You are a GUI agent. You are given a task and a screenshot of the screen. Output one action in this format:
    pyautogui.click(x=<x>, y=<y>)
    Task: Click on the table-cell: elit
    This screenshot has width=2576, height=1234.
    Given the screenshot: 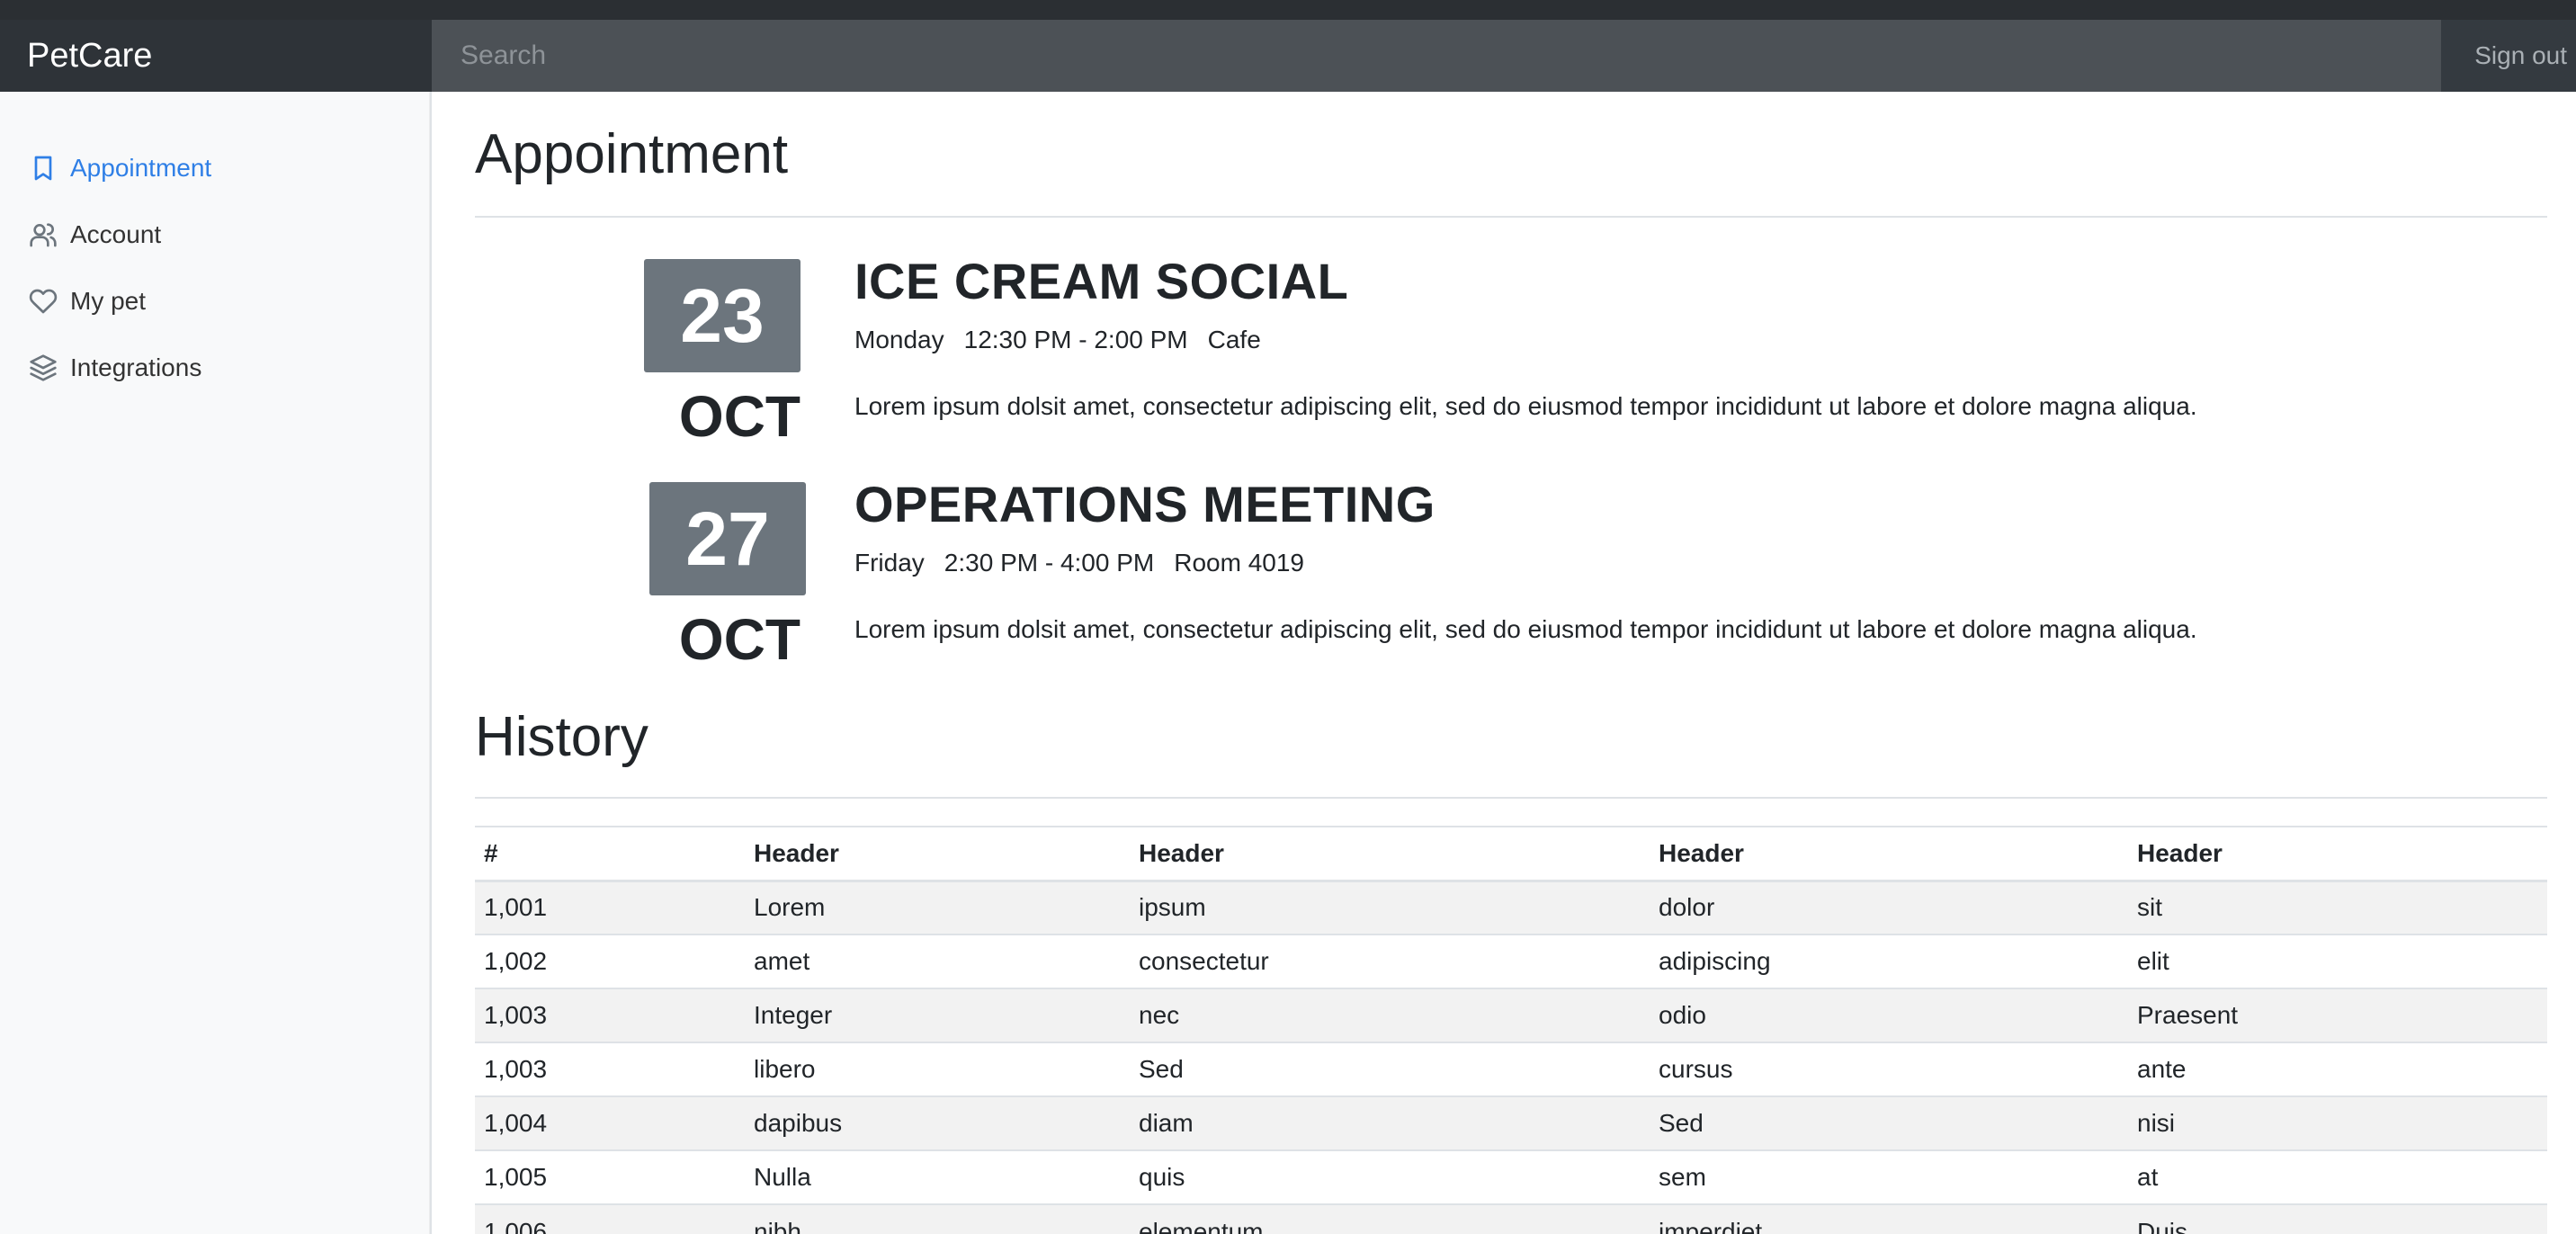 What is the action you would take?
    pyautogui.click(x=2337, y=961)
    